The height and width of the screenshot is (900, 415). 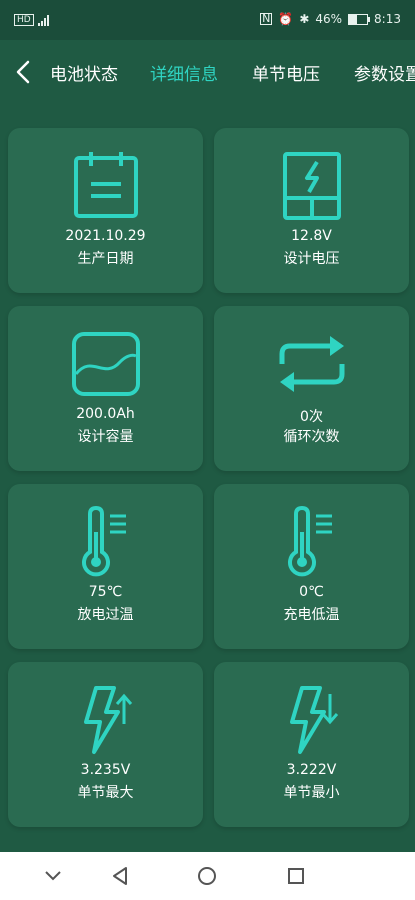 I want to click on bluetooth-icon: ✱, so click(x=304, y=19).